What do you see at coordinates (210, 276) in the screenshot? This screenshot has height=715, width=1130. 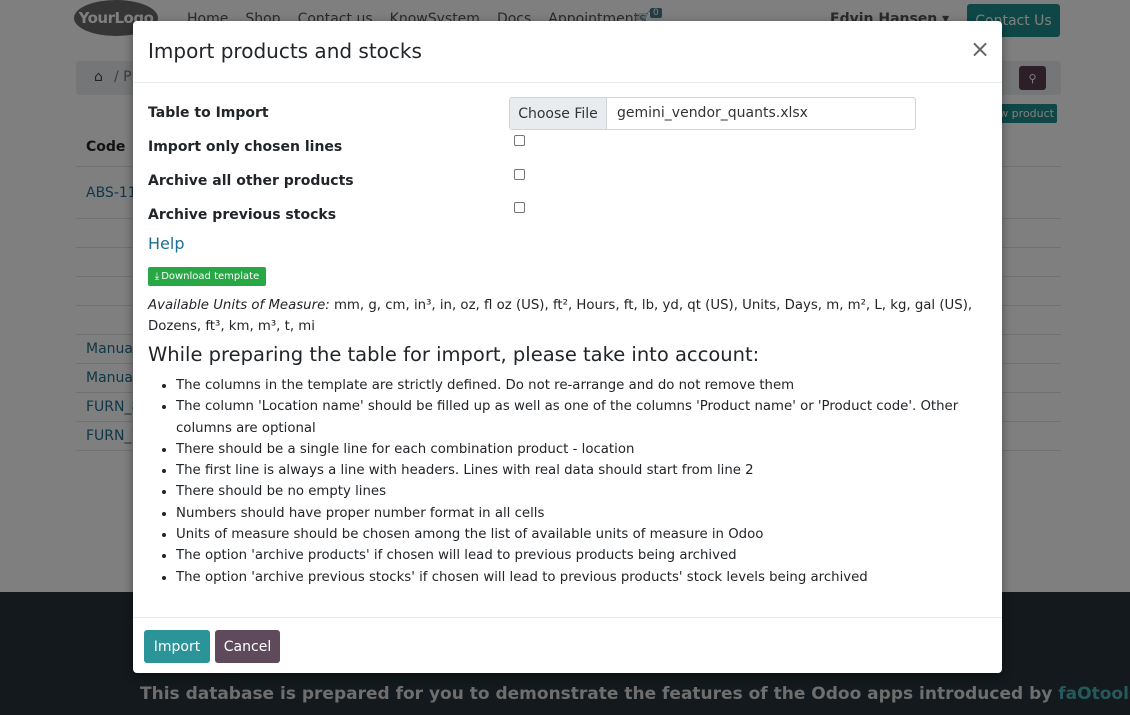 I see `download-template-label: Download template` at bounding box center [210, 276].